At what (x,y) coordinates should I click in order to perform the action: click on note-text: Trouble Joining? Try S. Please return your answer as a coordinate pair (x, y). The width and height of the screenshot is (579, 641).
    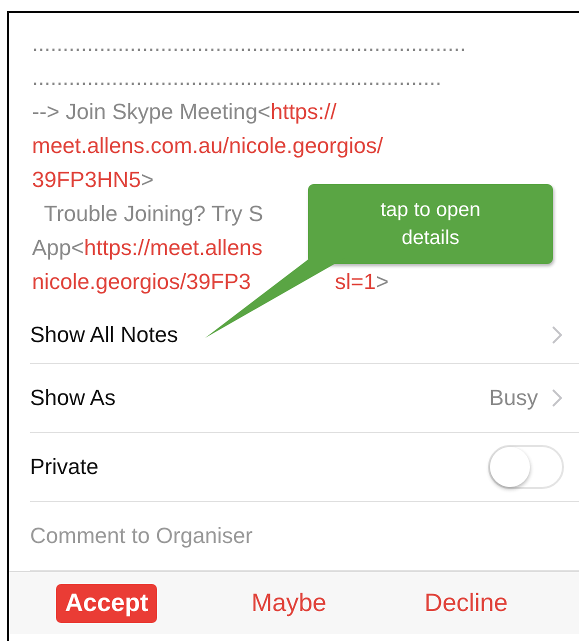
    Looking at the image, I should click on (153, 213).